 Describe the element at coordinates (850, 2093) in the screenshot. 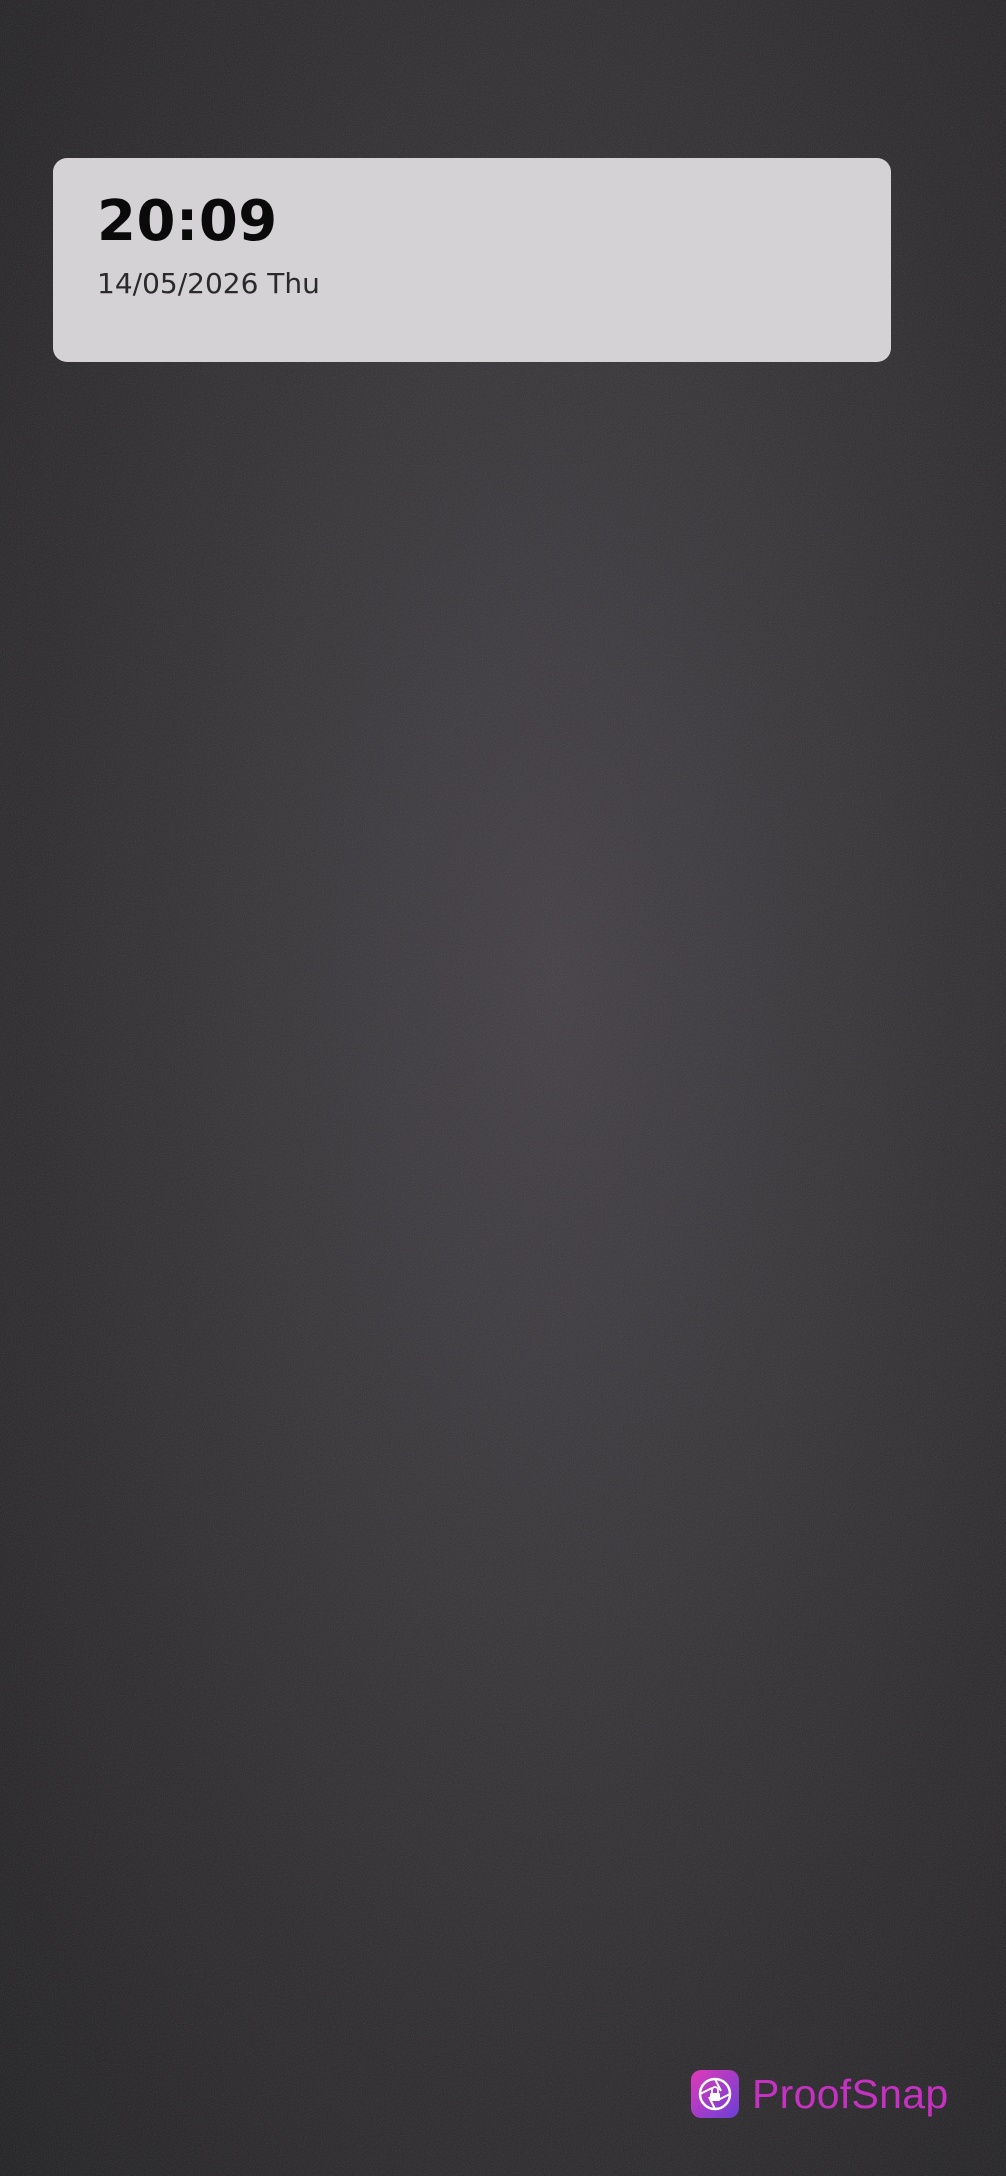

I see `brand-name: ProofSnap` at that location.